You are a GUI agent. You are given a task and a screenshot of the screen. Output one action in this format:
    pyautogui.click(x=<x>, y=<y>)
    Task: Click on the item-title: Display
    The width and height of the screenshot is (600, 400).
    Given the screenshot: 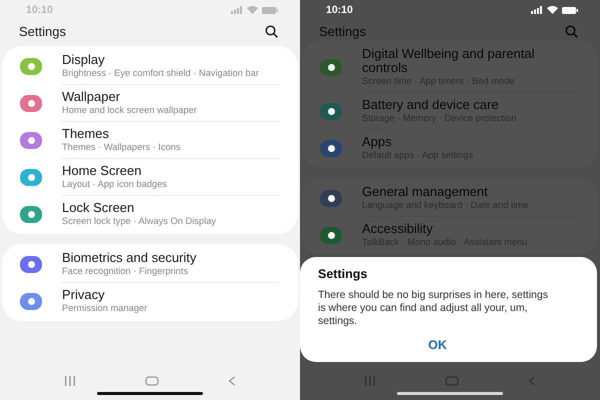 What is the action you would take?
    pyautogui.click(x=84, y=60)
    